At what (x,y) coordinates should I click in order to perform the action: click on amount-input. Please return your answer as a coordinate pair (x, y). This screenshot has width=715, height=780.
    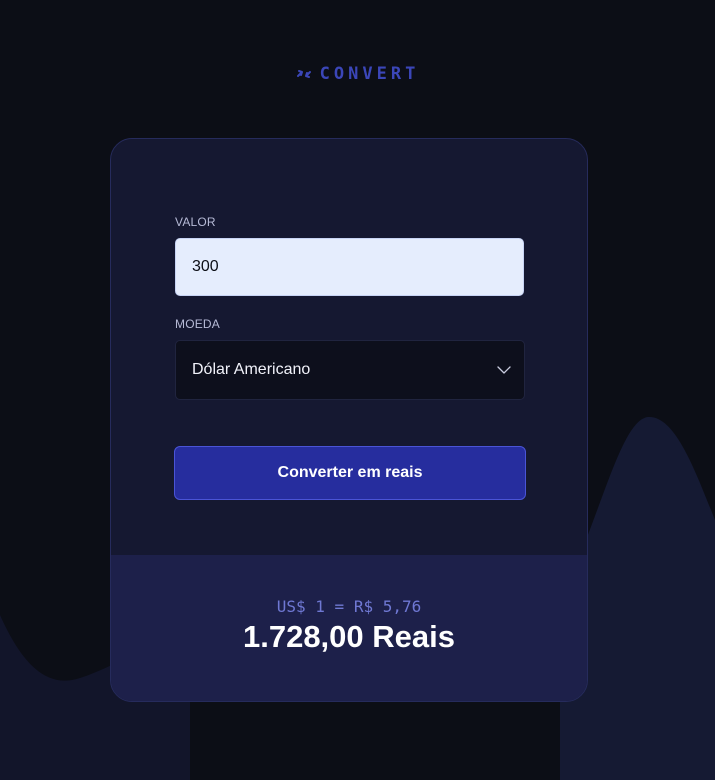
    Looking at the image, I should click on (349, 267).